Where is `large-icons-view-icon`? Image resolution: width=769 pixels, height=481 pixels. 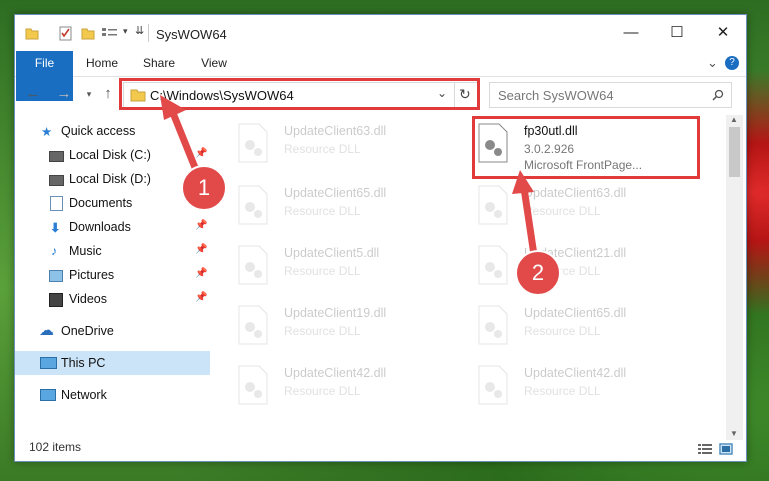
large-icons-view-icon is located at coordinates (726, 449).